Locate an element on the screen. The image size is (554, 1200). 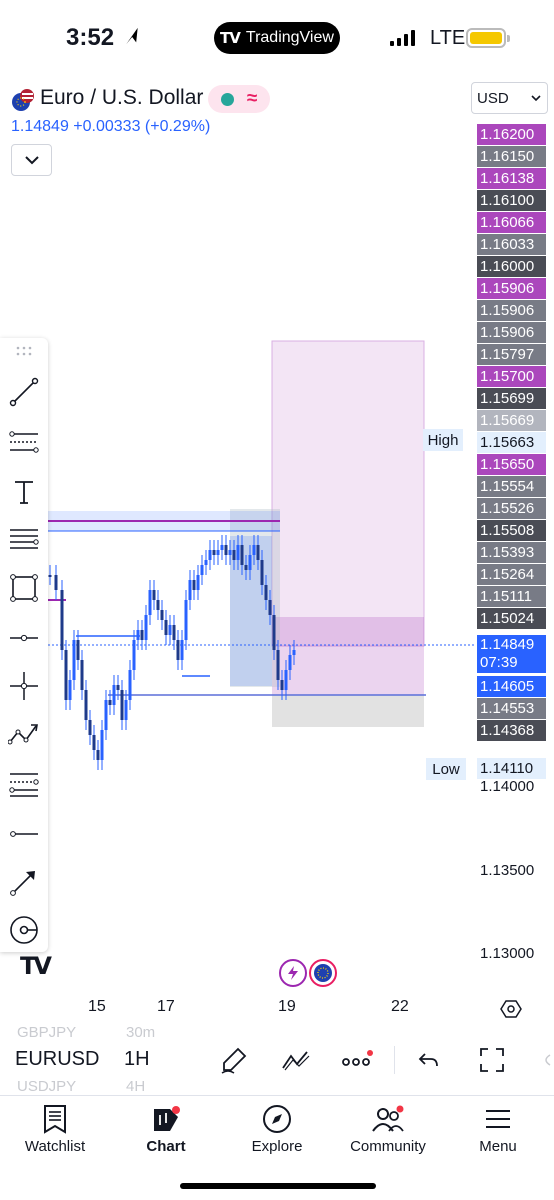
eu-event-button is located at coordinates (323, 973).